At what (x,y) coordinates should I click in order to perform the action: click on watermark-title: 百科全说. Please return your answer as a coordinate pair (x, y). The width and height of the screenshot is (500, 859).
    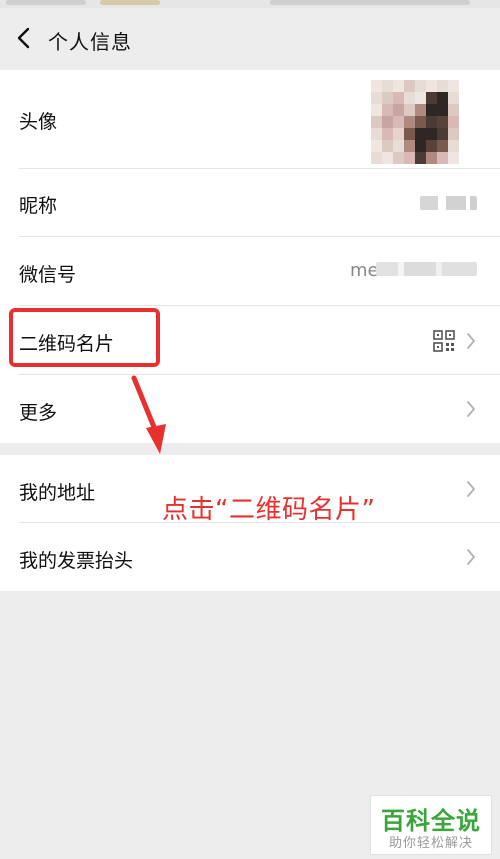
    Looking at the image, I should click on (431, 821).